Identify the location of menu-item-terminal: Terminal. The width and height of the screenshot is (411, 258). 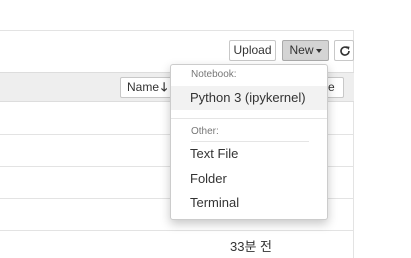
(249, 203).